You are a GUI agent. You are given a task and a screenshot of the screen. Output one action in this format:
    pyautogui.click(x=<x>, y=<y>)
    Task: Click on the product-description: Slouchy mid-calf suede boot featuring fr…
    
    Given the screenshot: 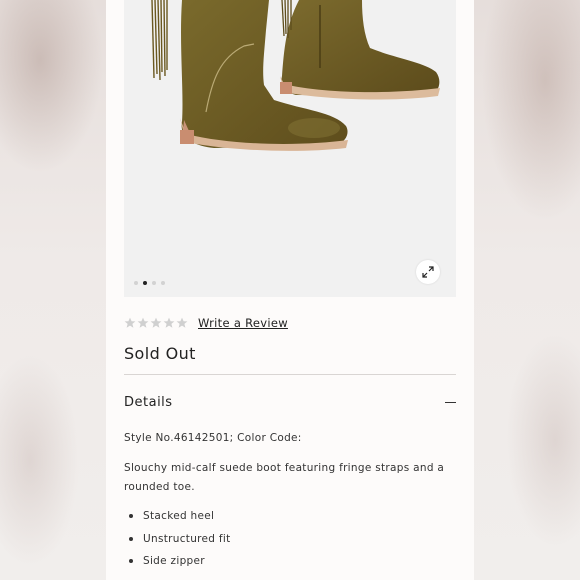 What is the action you would take?
    pyautogui.click(x=284, y=477)
    